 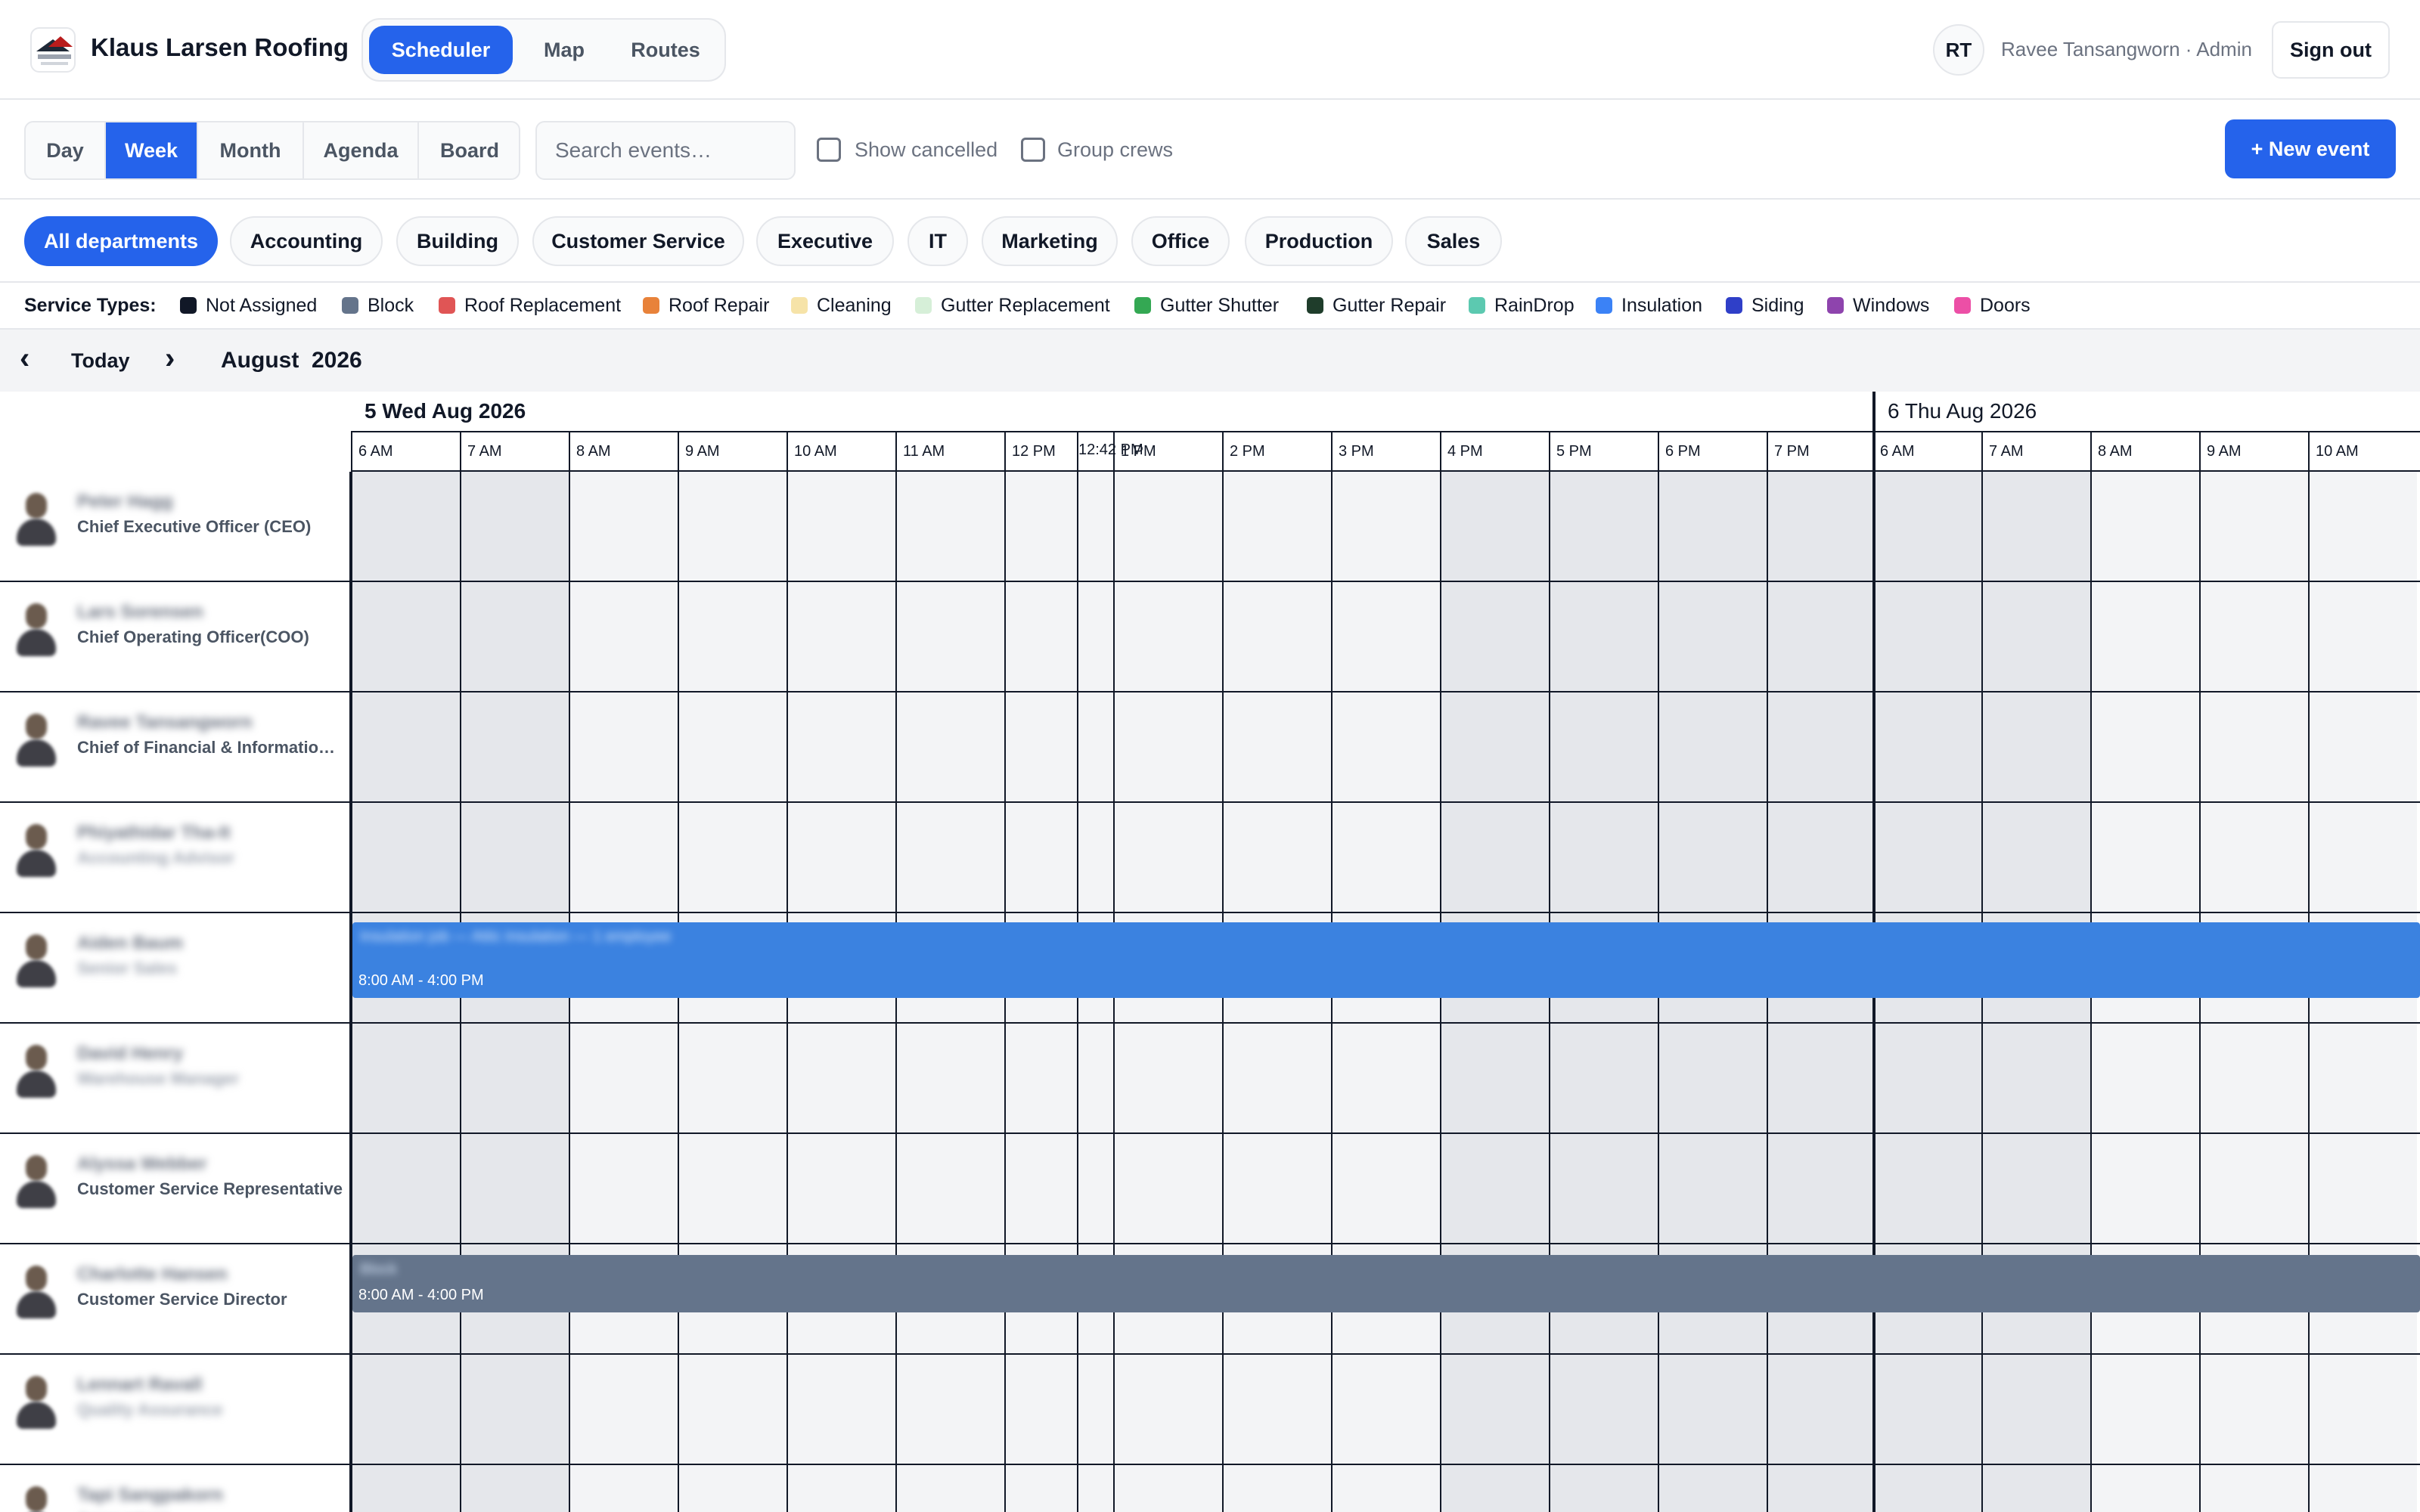 I want to click on sign-out-button: Sign out, so click(x=2331, y=50).